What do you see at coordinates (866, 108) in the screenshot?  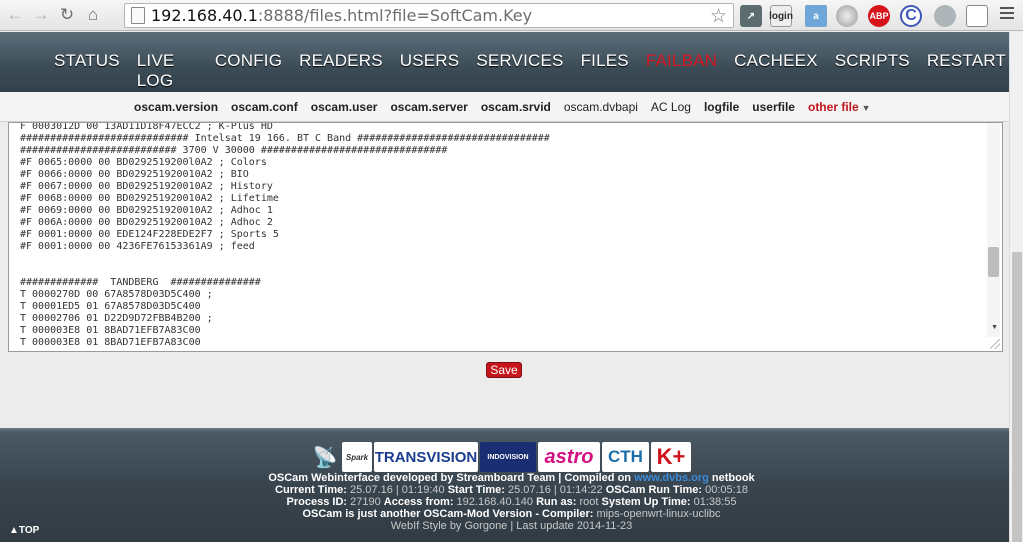 I see `chevron-down-icon: ▼` at bounding box center [866, 108].